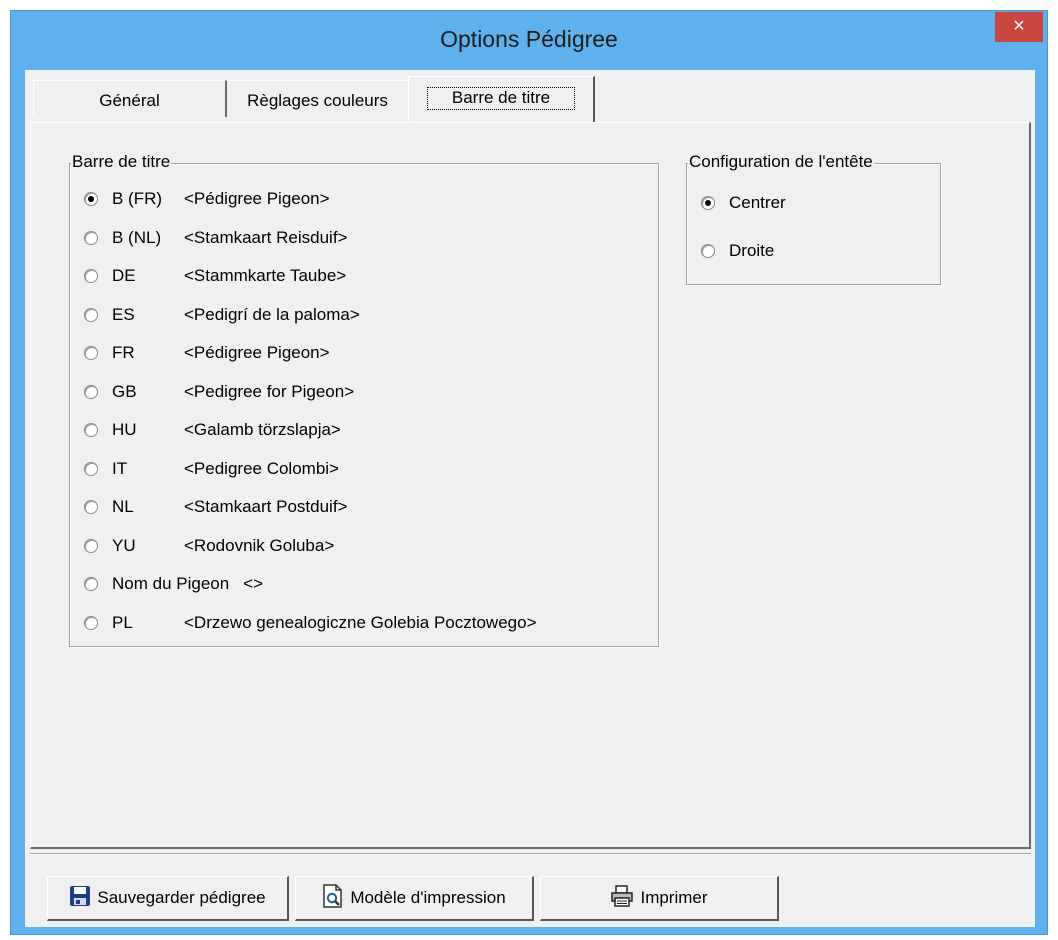 This screenshot has height=940, width=1058. Describe the element at coordinates (123, 352) in the screenshot. I see `radio-option-code: FR` at that location.